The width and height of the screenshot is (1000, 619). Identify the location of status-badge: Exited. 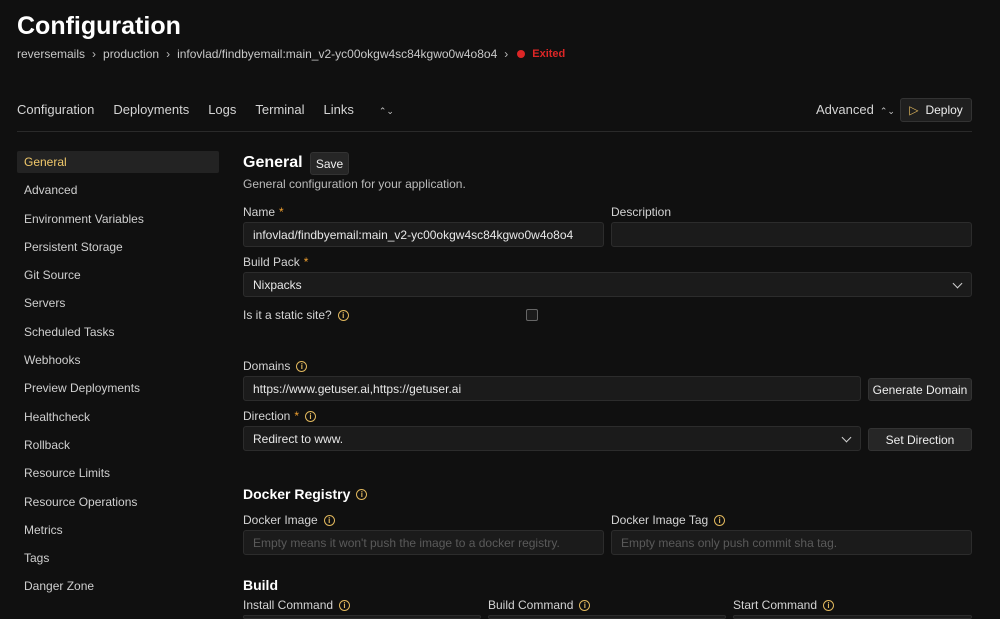
(549, 54).